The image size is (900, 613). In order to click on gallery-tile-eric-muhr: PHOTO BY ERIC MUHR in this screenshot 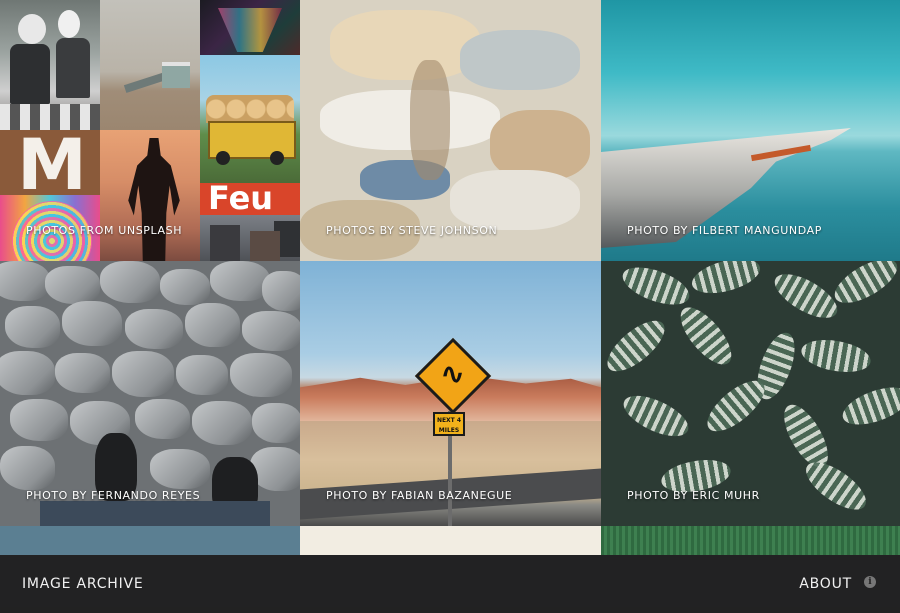, I will do `click(750, 393)`.